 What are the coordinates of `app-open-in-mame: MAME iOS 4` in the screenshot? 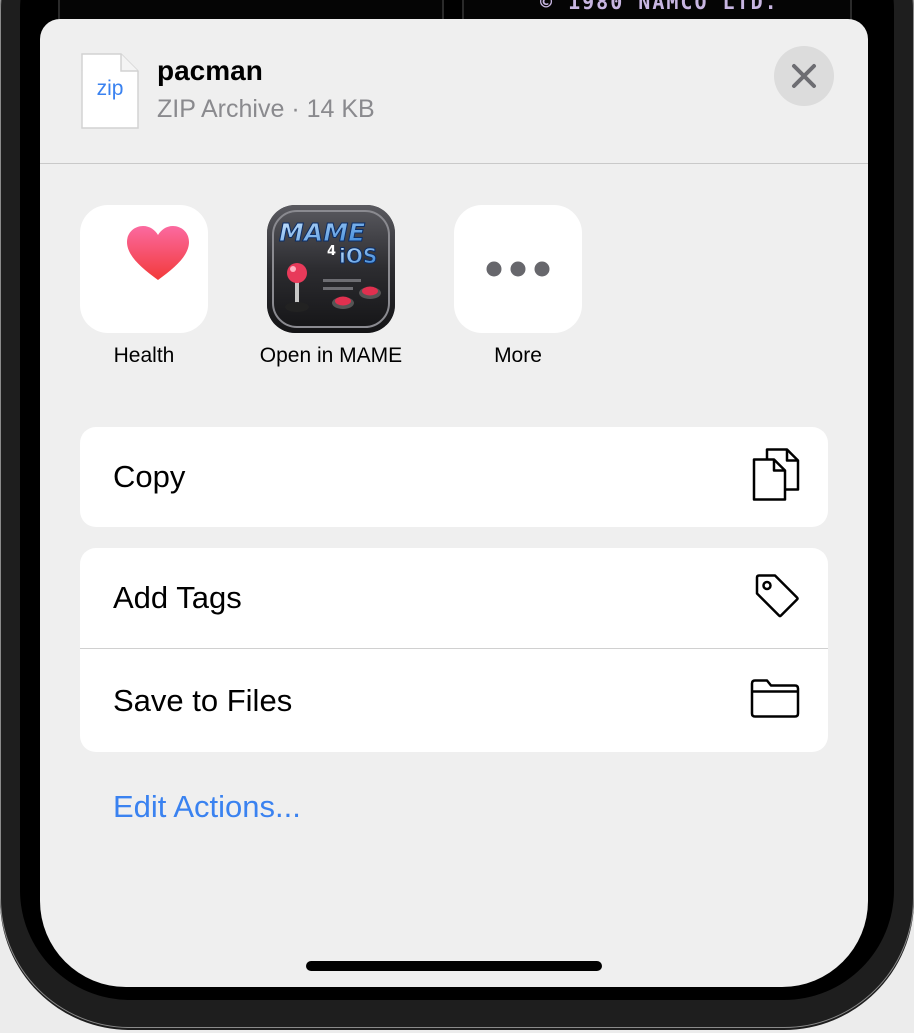 It's located at (331, 269).